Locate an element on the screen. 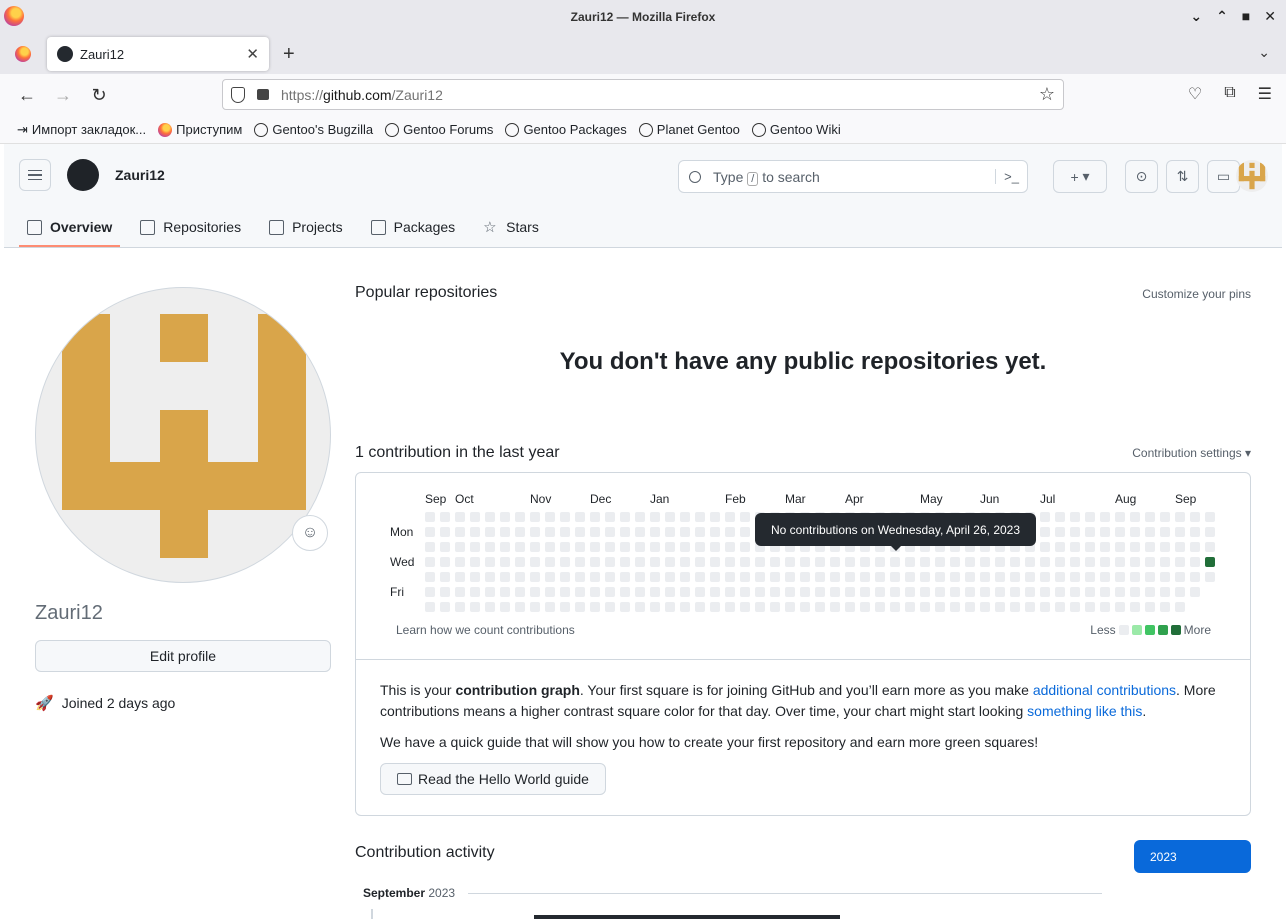 The width and height of the screenshot is (1286, 919). reload-icon: ↻ is located at coordinates (99, 95).